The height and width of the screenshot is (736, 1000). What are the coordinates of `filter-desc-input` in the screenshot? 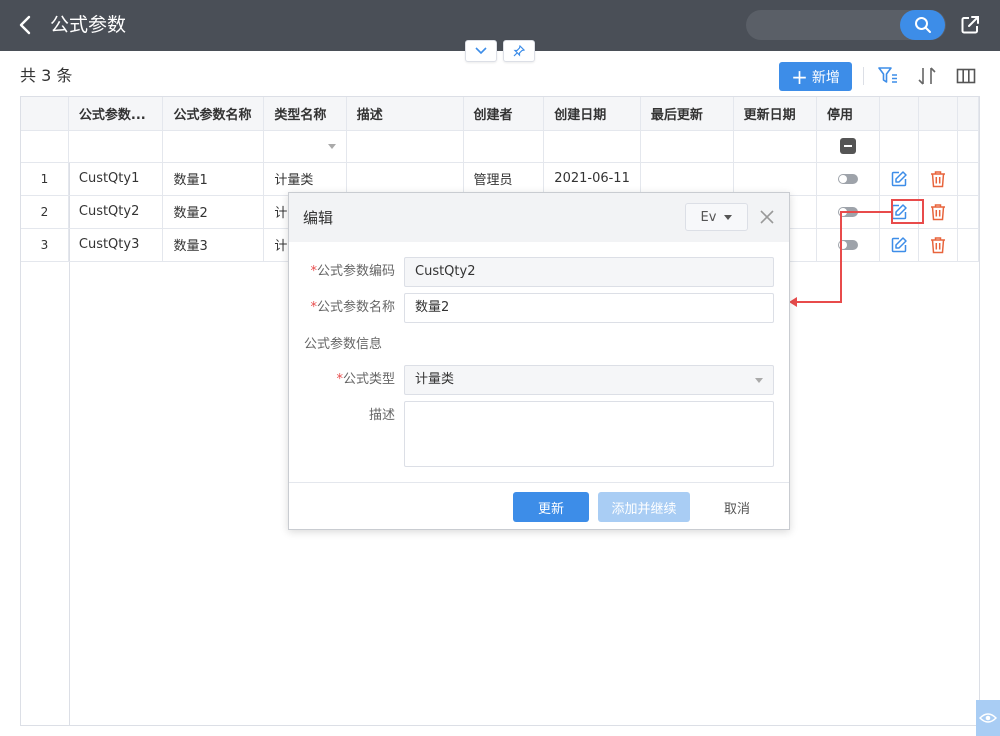 It's located at (405, 146).